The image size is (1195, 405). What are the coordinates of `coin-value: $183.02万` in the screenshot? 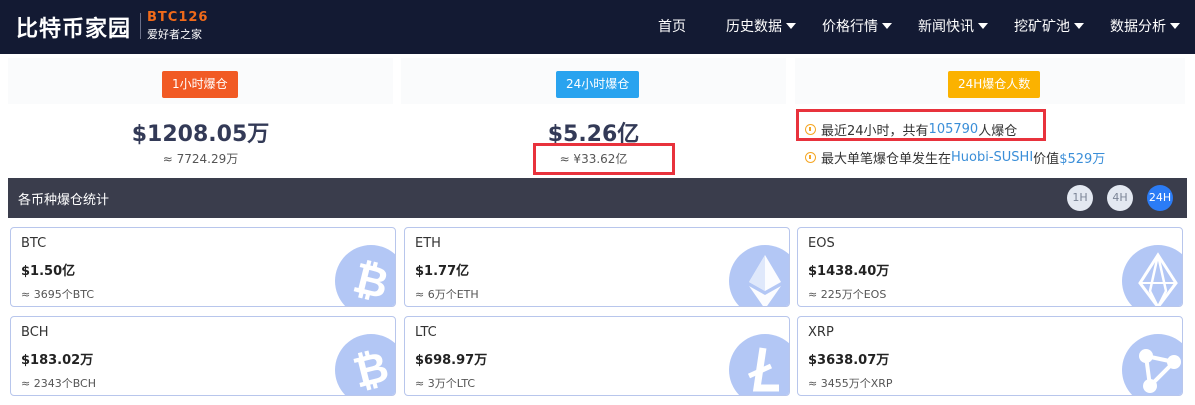 It's located at (57, 360).